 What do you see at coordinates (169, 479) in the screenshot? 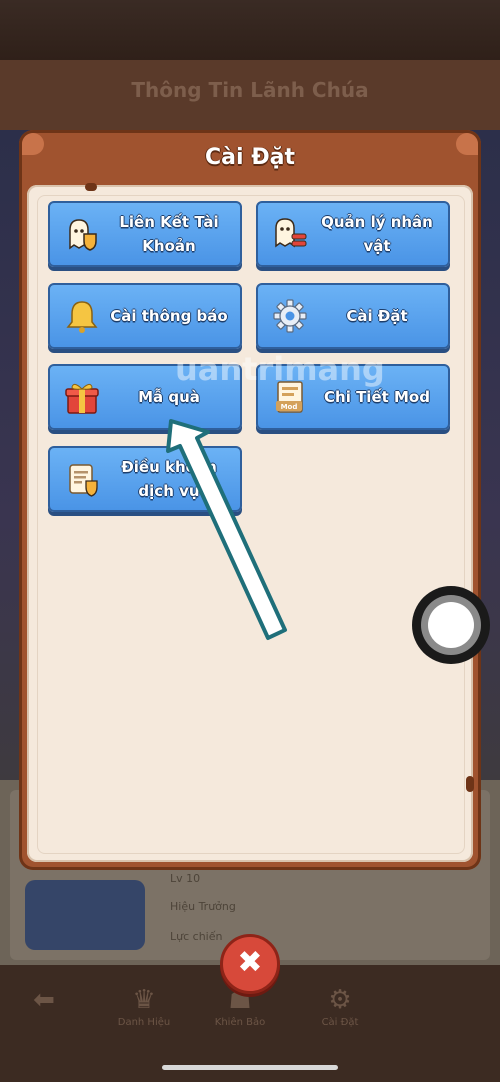
I see `terms-of-service-label: Điều khoản dịch vụ` at bounding box center [169, 479].